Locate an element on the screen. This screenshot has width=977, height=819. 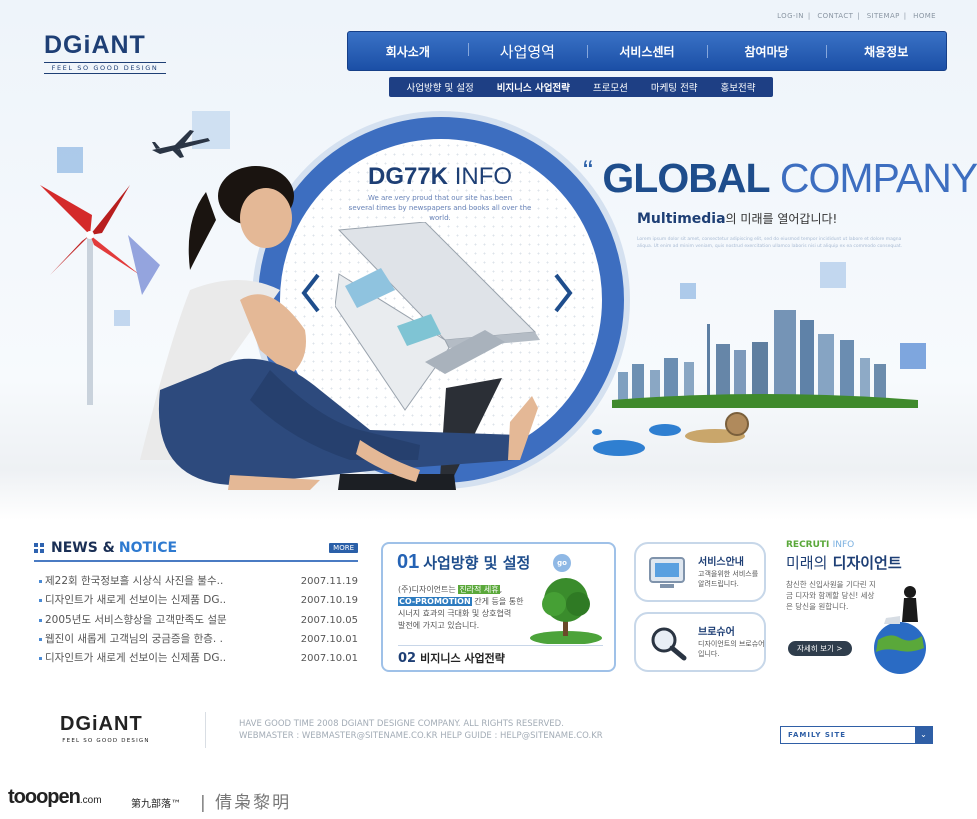
family-site-label: FAMILY SITE is located at coordinates (817, 735).